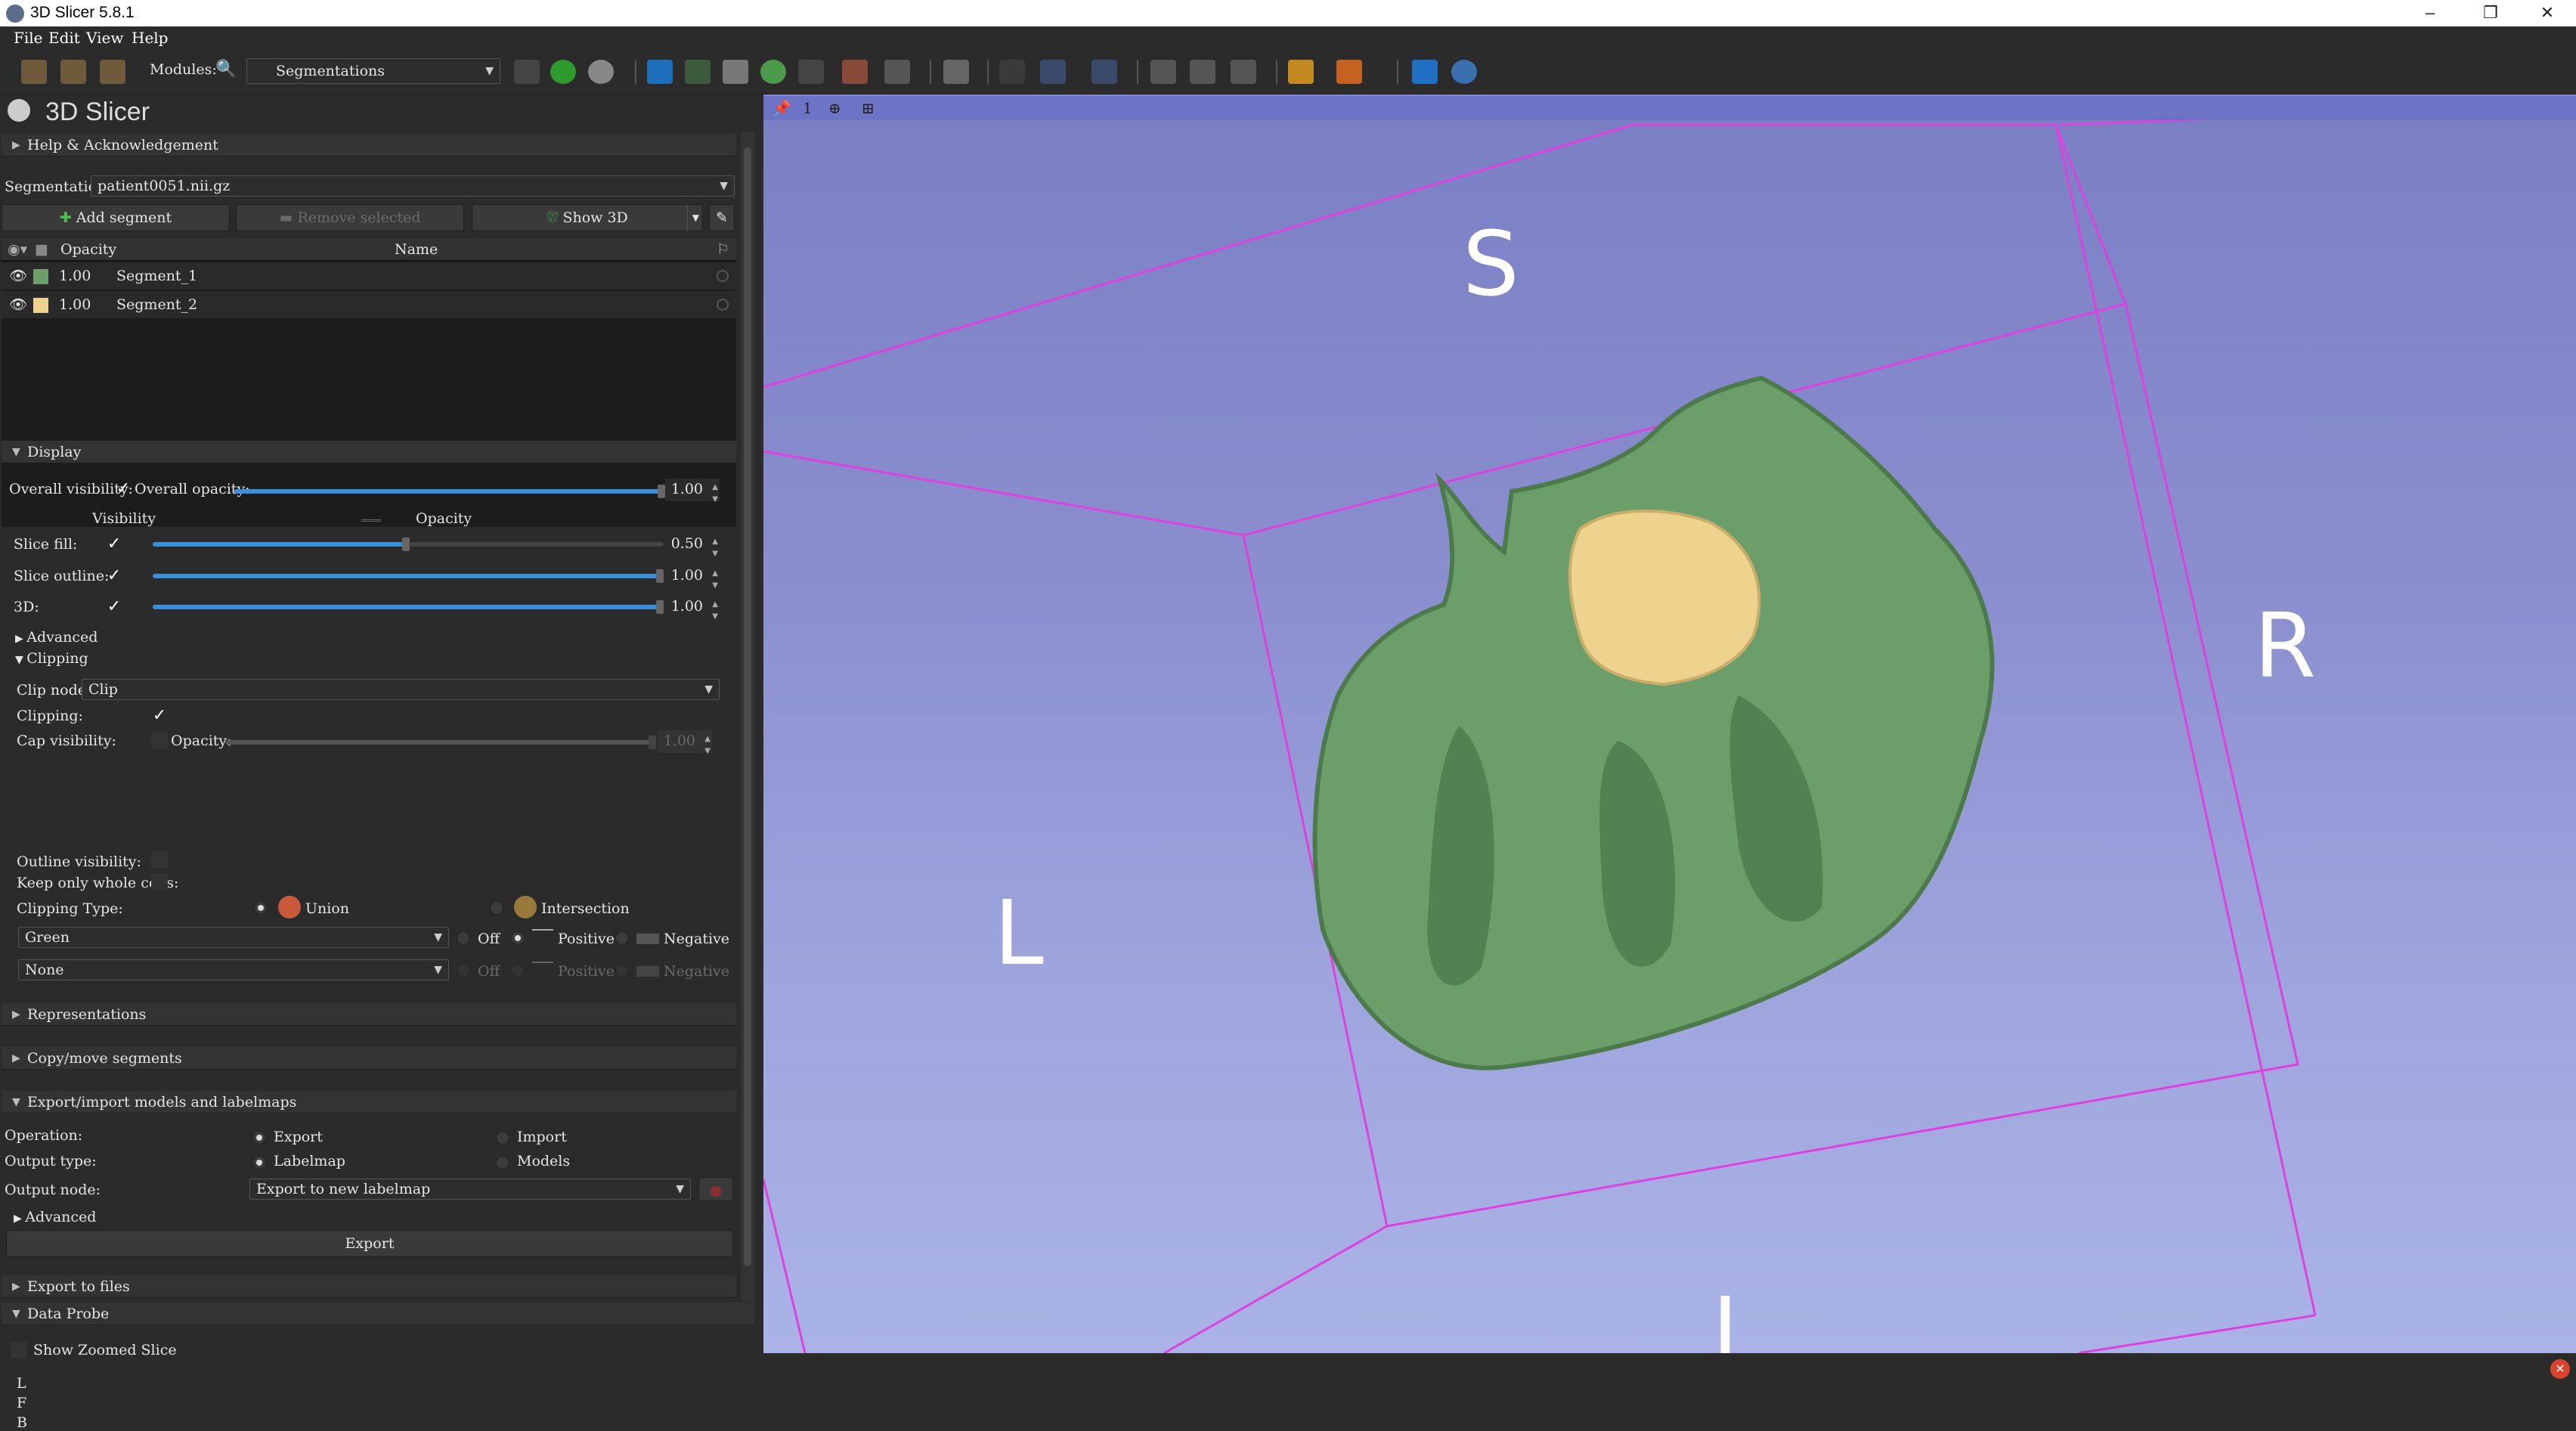 The height and width of the screenshot is (1431, 2576). Describe the element at coordinates (587, 218) in the screenshot. I see `show-3d-button: ⛆ Show 3D ▼` at that location.